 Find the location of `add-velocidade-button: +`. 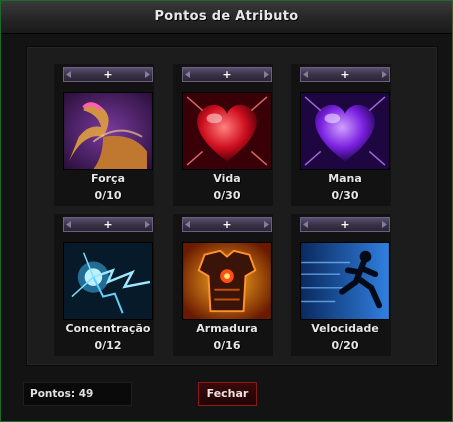

add-velocidade-button: + is located at coordinates (345, 224).